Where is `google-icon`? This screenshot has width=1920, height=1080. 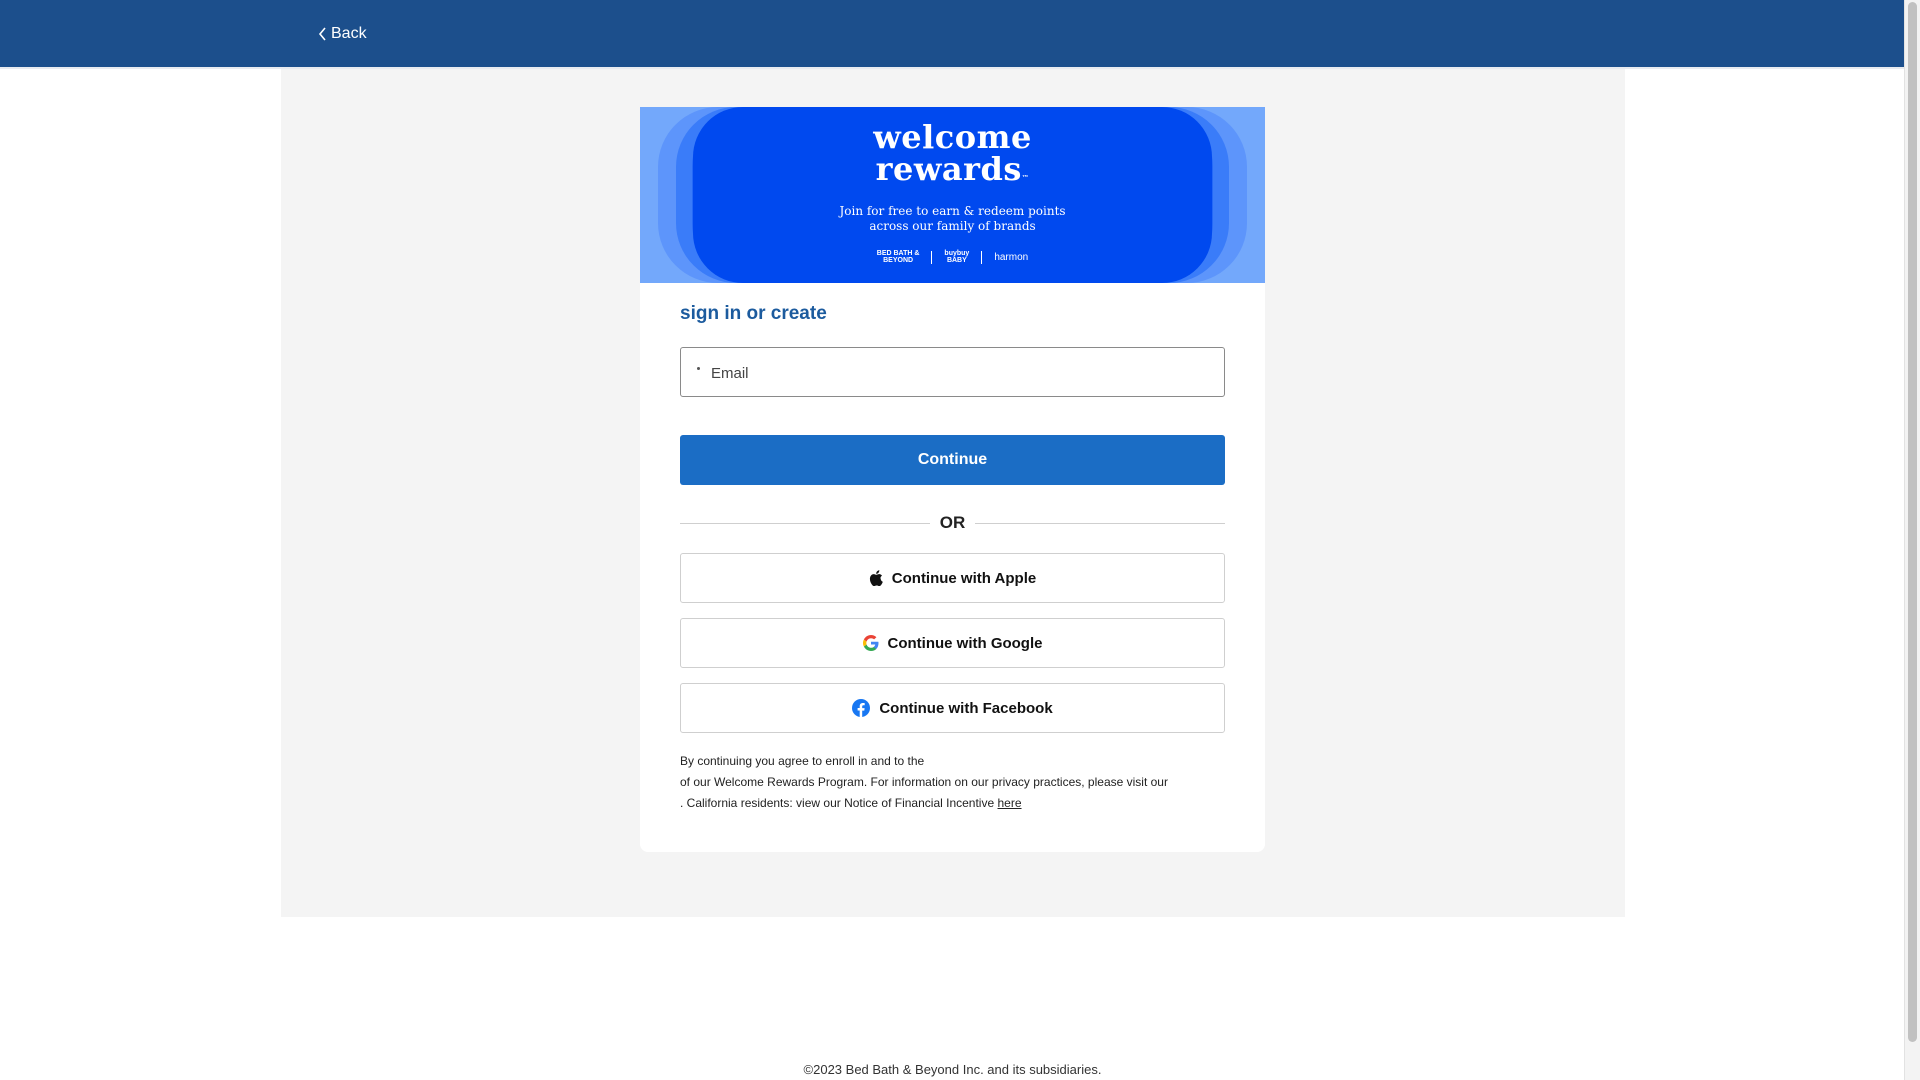
google-icon is located at coordinates (870, 643).